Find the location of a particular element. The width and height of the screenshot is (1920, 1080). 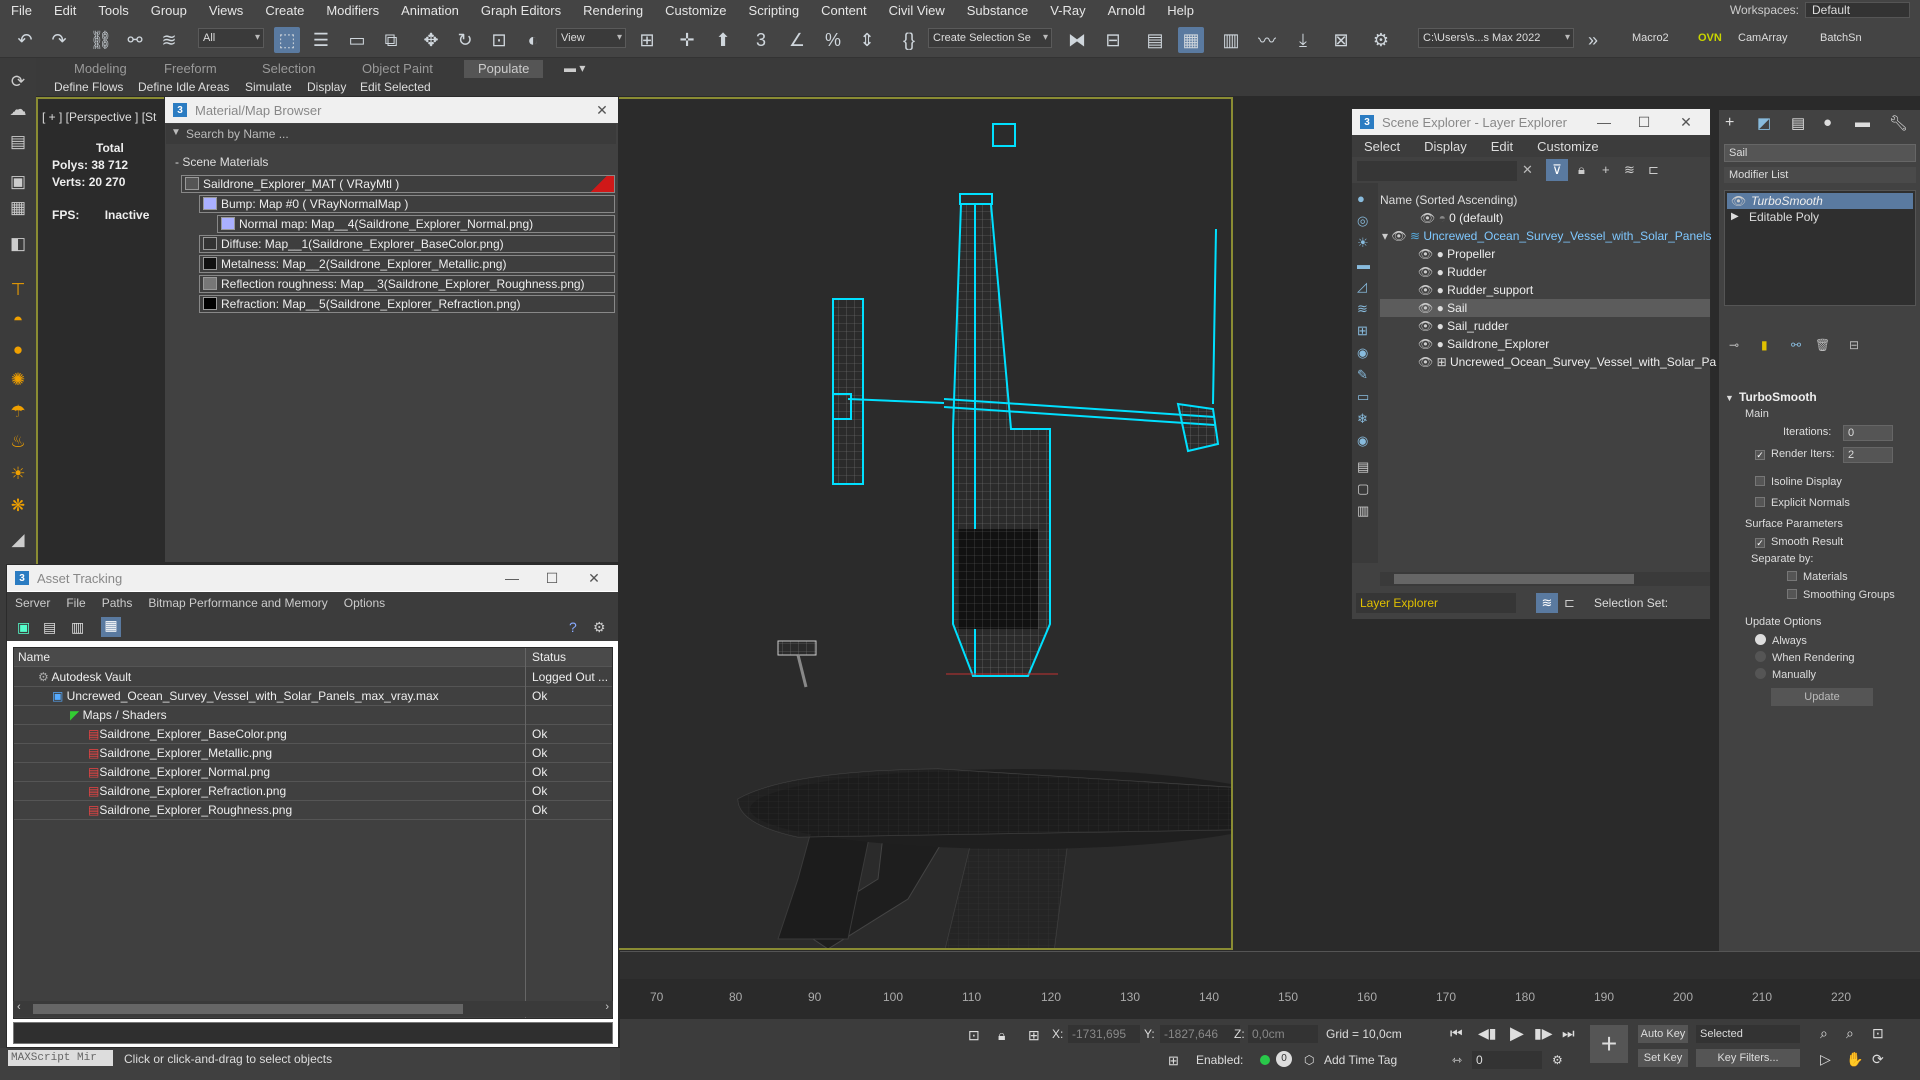

maxscript-listener: MAXScript Mir is located at coordinates (60, 1058).